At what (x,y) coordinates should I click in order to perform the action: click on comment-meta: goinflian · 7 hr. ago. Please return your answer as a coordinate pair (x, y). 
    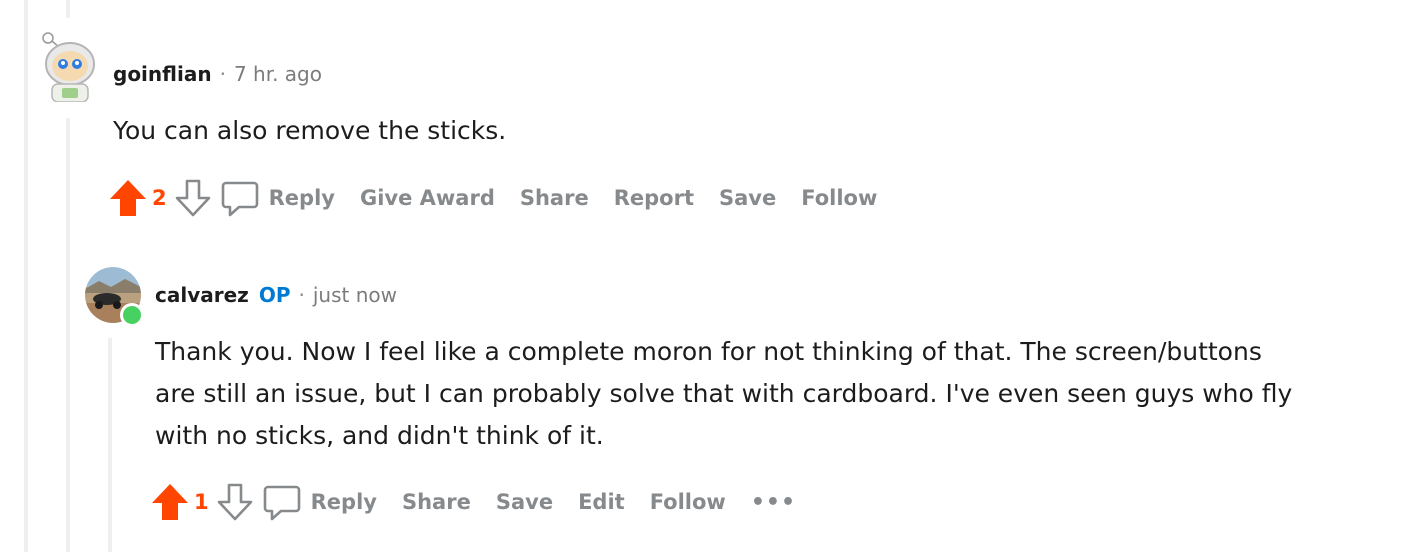
    Looking at the image, I should click on (217, 74).